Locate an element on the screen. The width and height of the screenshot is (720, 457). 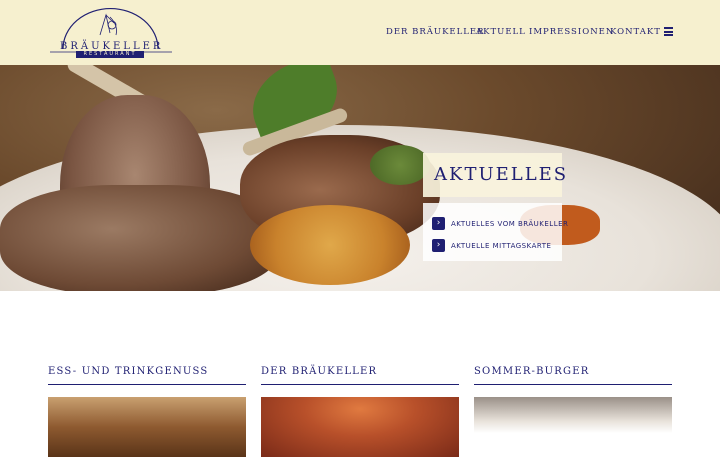
column-heading: DER BRÄUKELLER is located at coordinates (319, 371).